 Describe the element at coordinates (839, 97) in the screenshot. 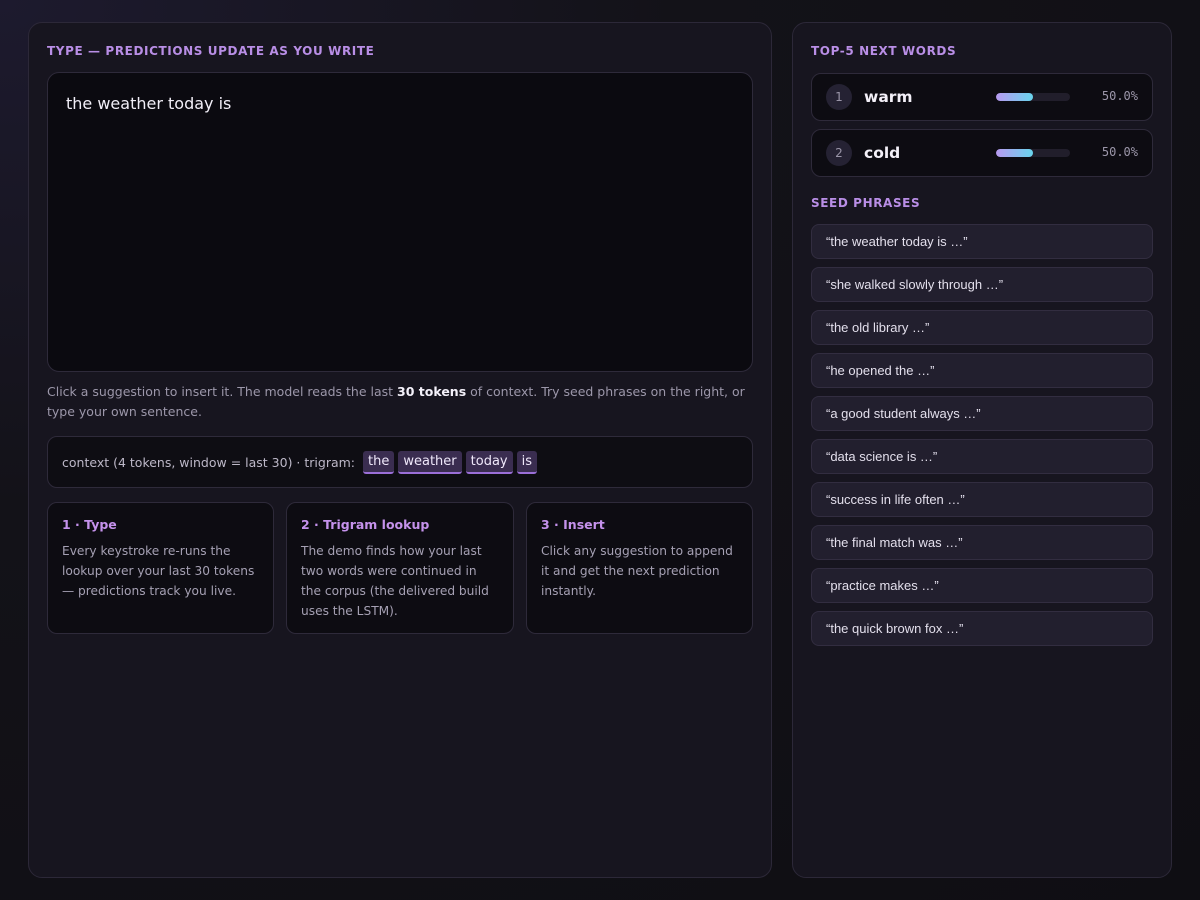

I see `rank-badge: 1` at that location.